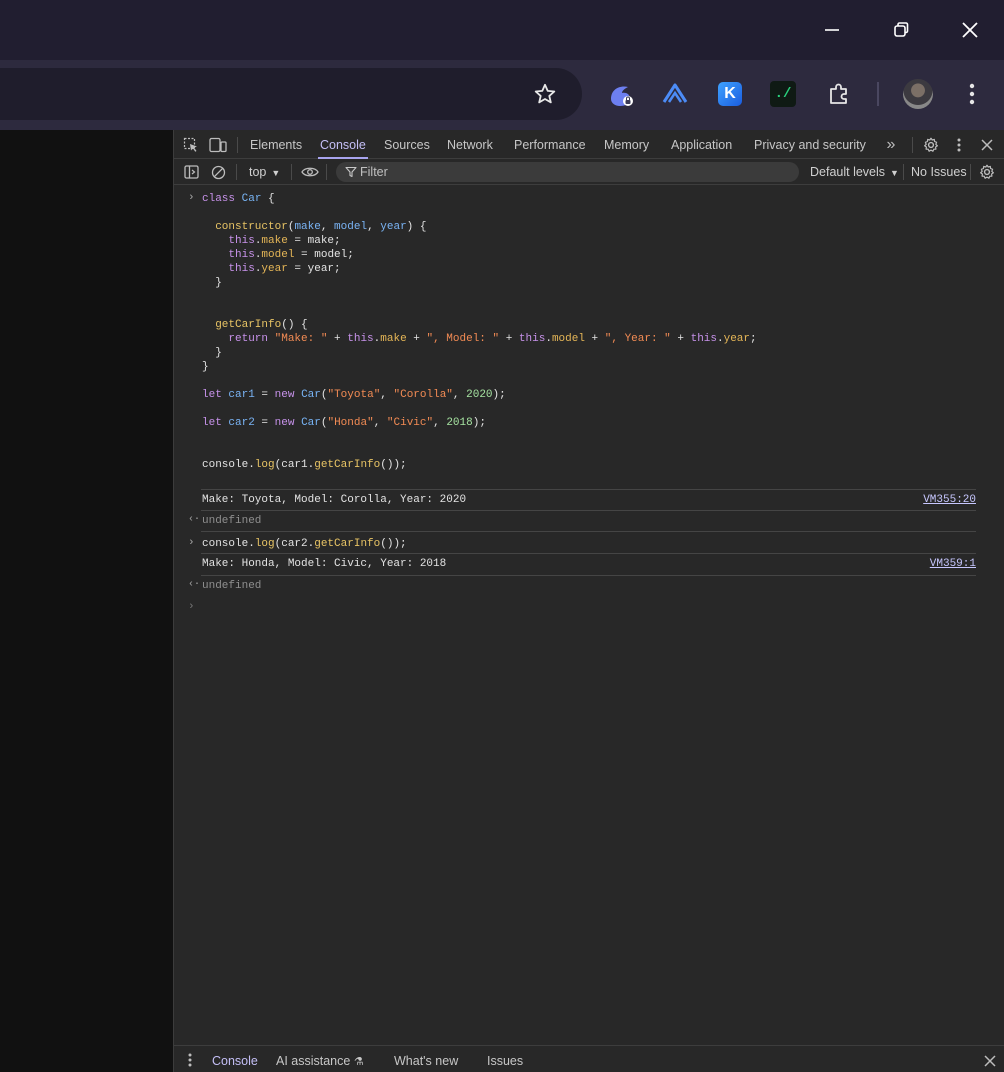  I want to click on k-extension-button: K, so click(730, 94).